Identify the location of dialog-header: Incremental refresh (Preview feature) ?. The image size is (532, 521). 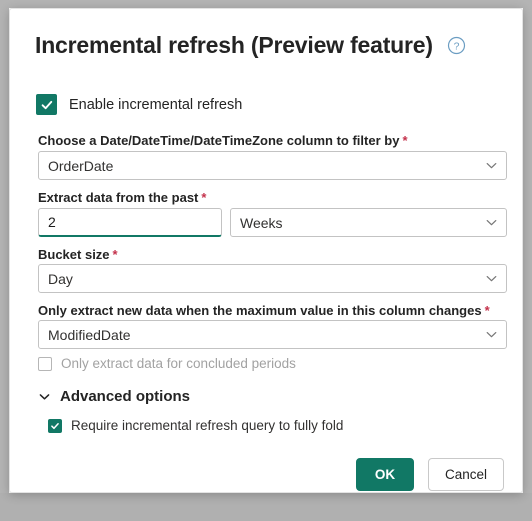
(268, 45).